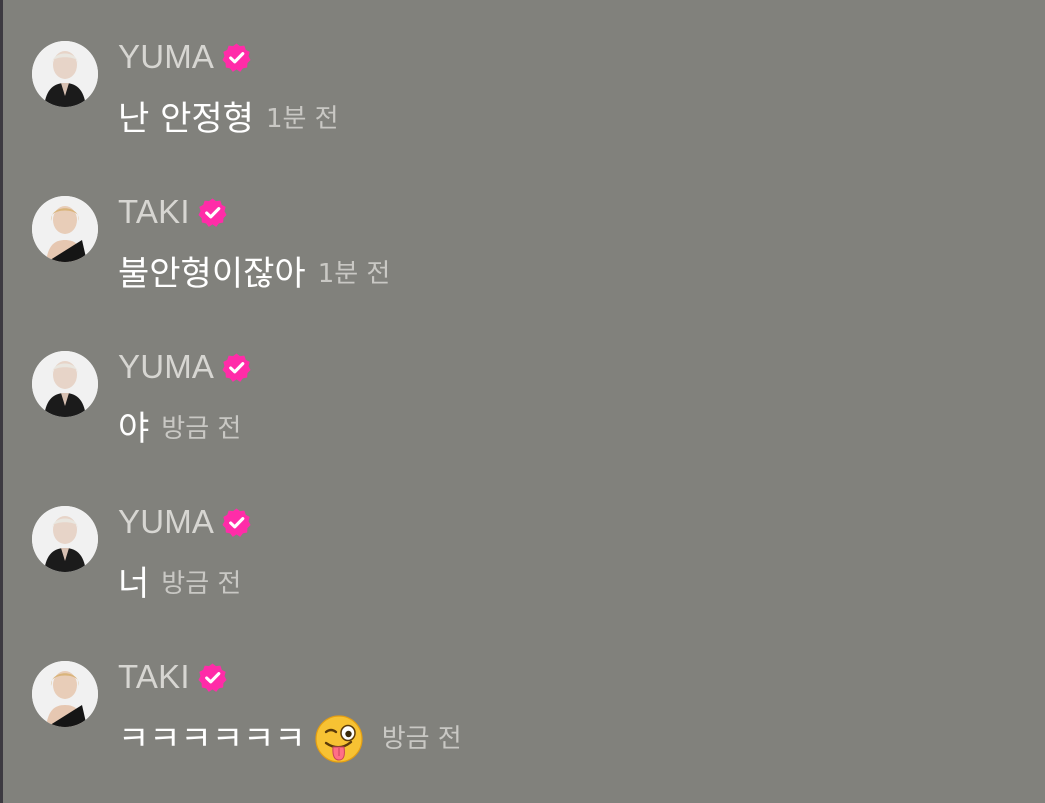  I want to click on message-text: 너, so click(134, 584).